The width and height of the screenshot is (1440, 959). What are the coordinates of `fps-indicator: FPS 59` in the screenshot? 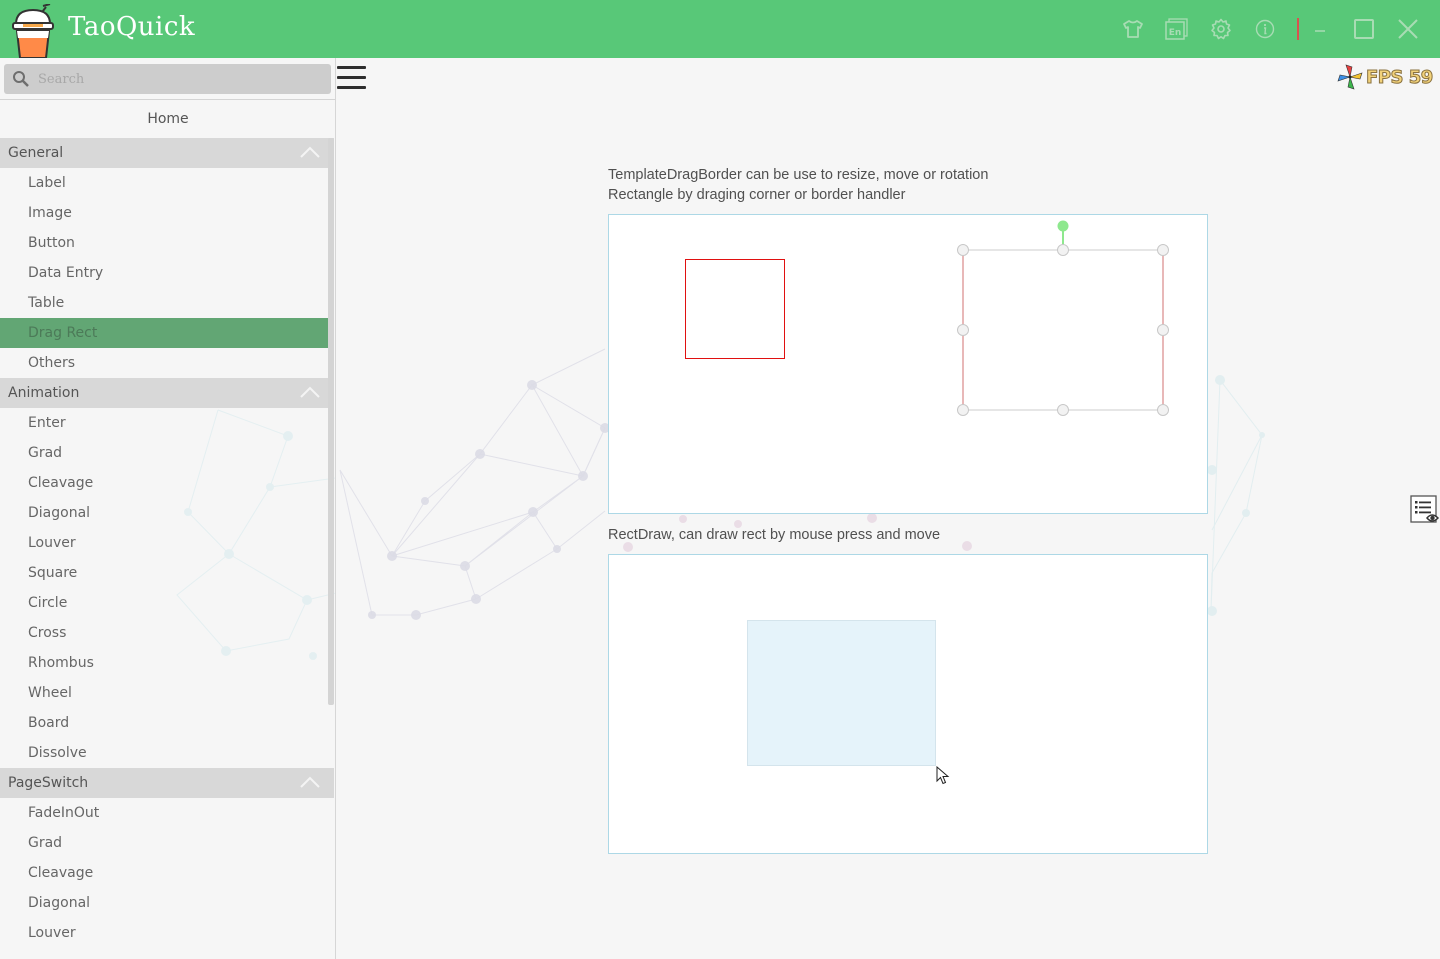 It's located at (1385, 77).